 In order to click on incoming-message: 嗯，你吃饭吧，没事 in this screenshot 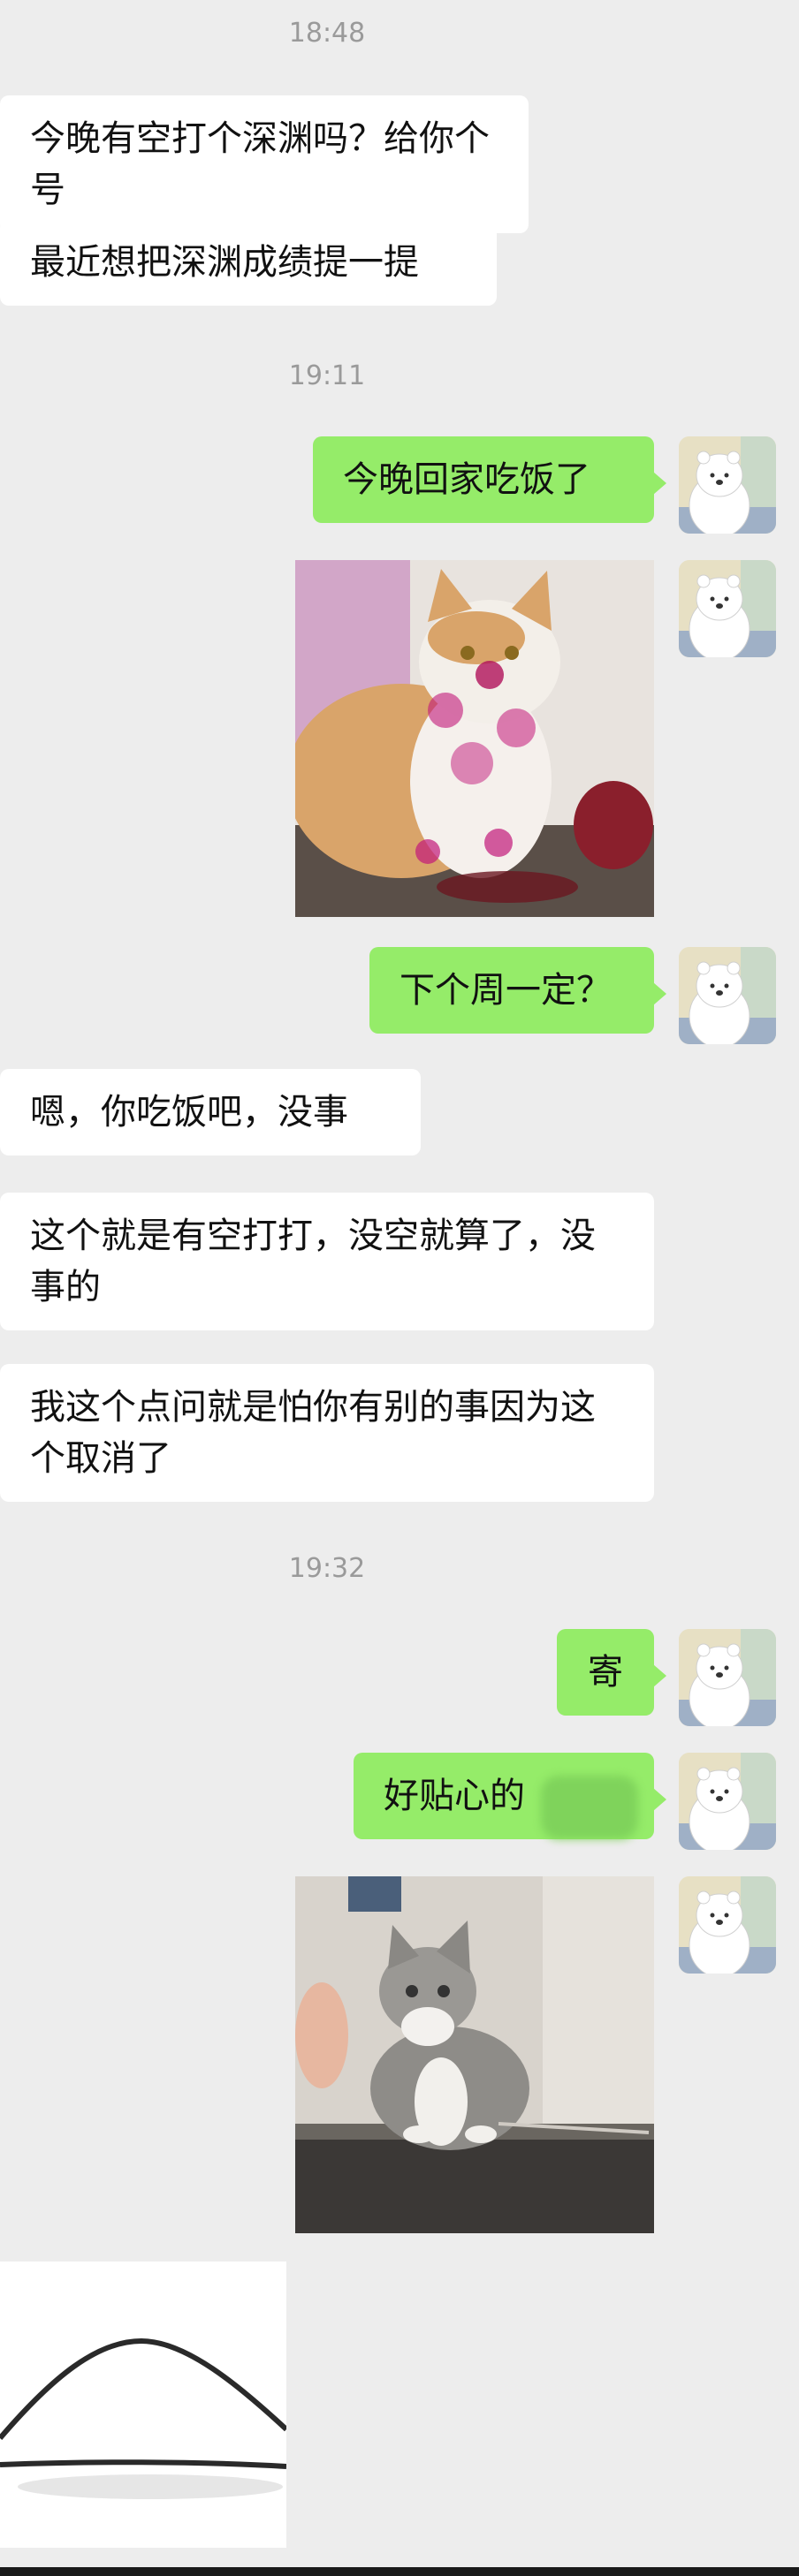, I will do `click(210, 1112)`.